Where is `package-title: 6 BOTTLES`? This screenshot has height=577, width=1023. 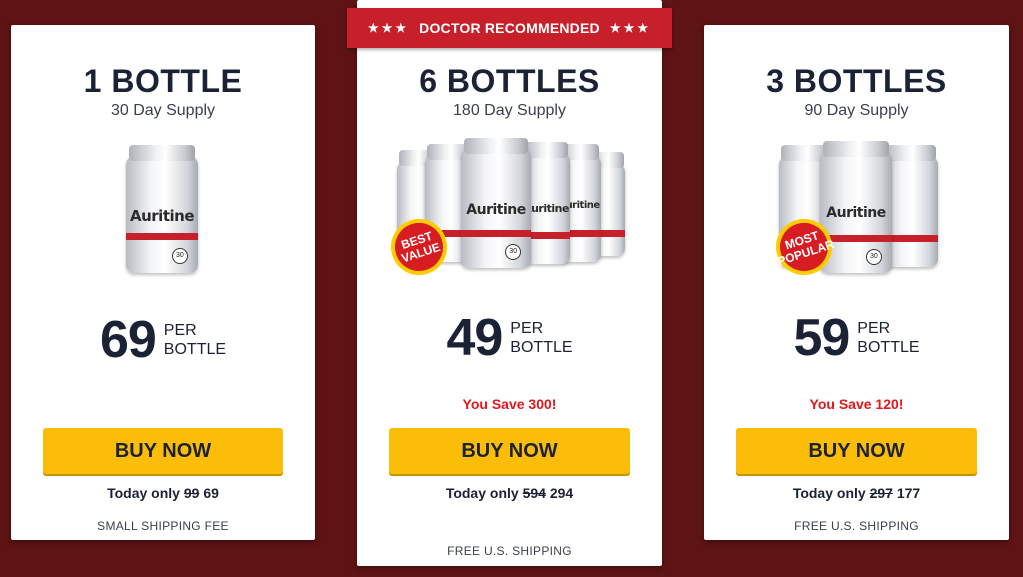
package-title: 6 BOTTLES is located at coordinates (509, 81).